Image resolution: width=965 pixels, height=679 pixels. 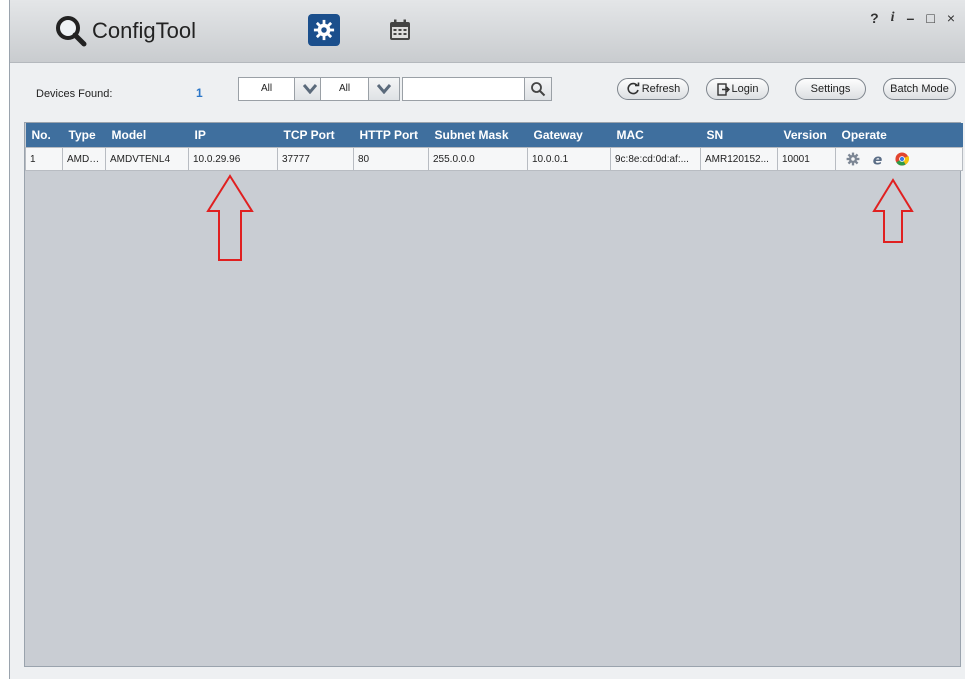 I want to click on settings-nav-button, so click(x=324, y=30).